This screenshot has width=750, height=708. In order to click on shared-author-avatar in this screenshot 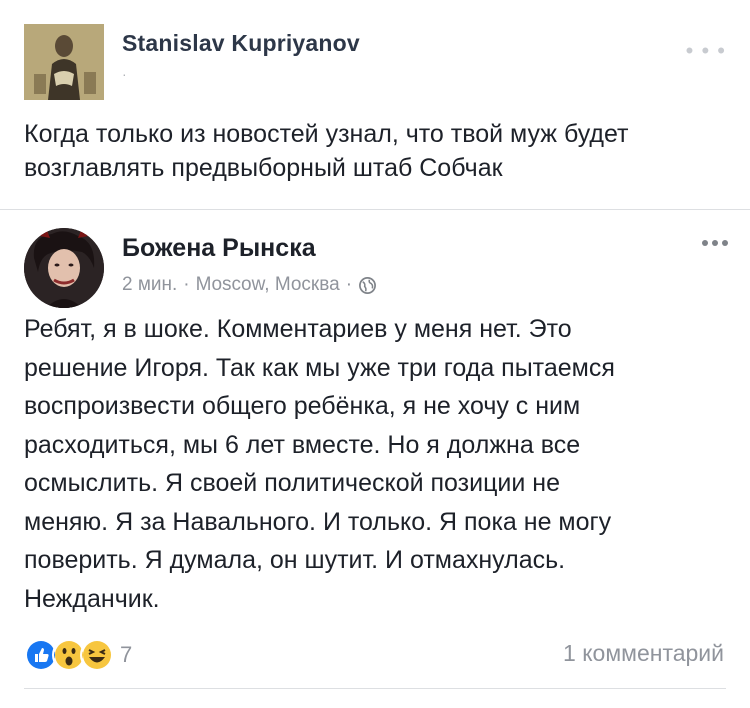, I will do `click(64, 268)`.